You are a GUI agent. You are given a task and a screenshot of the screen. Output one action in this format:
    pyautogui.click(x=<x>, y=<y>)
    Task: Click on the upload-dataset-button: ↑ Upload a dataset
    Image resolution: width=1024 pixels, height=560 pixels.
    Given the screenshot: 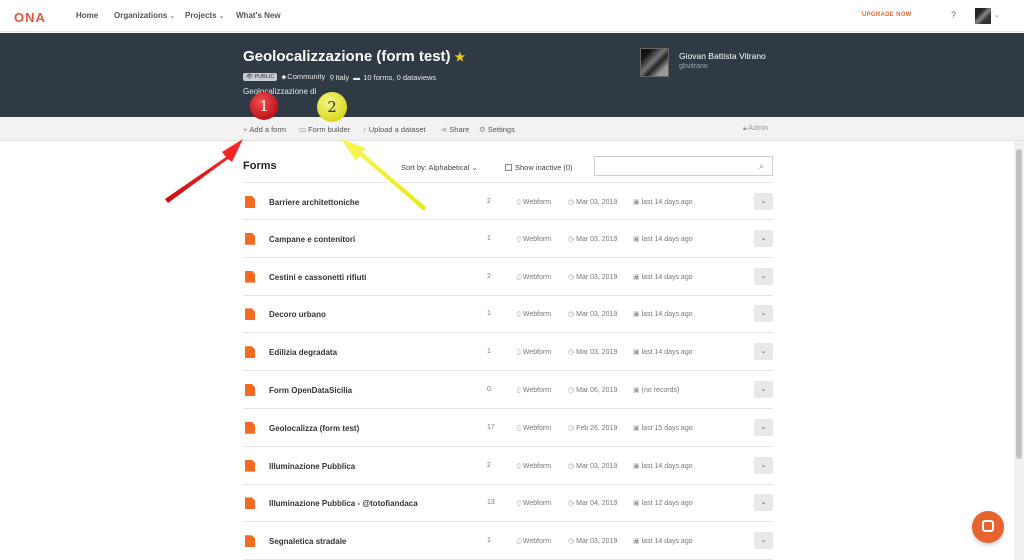 What is the action you would take?
    pyautogui.click(x=394, y=129)
    